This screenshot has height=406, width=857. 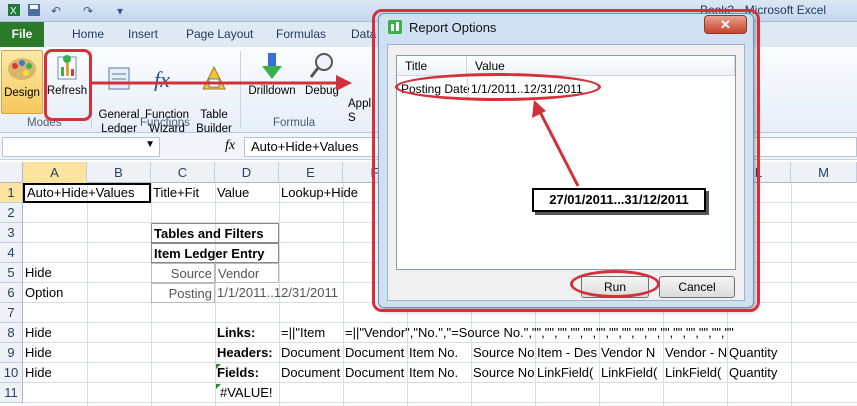 What do you see at coordinates (498, 87) in the screenshot?
I see `posting-date-highlight` at bounding box center [498, 87].